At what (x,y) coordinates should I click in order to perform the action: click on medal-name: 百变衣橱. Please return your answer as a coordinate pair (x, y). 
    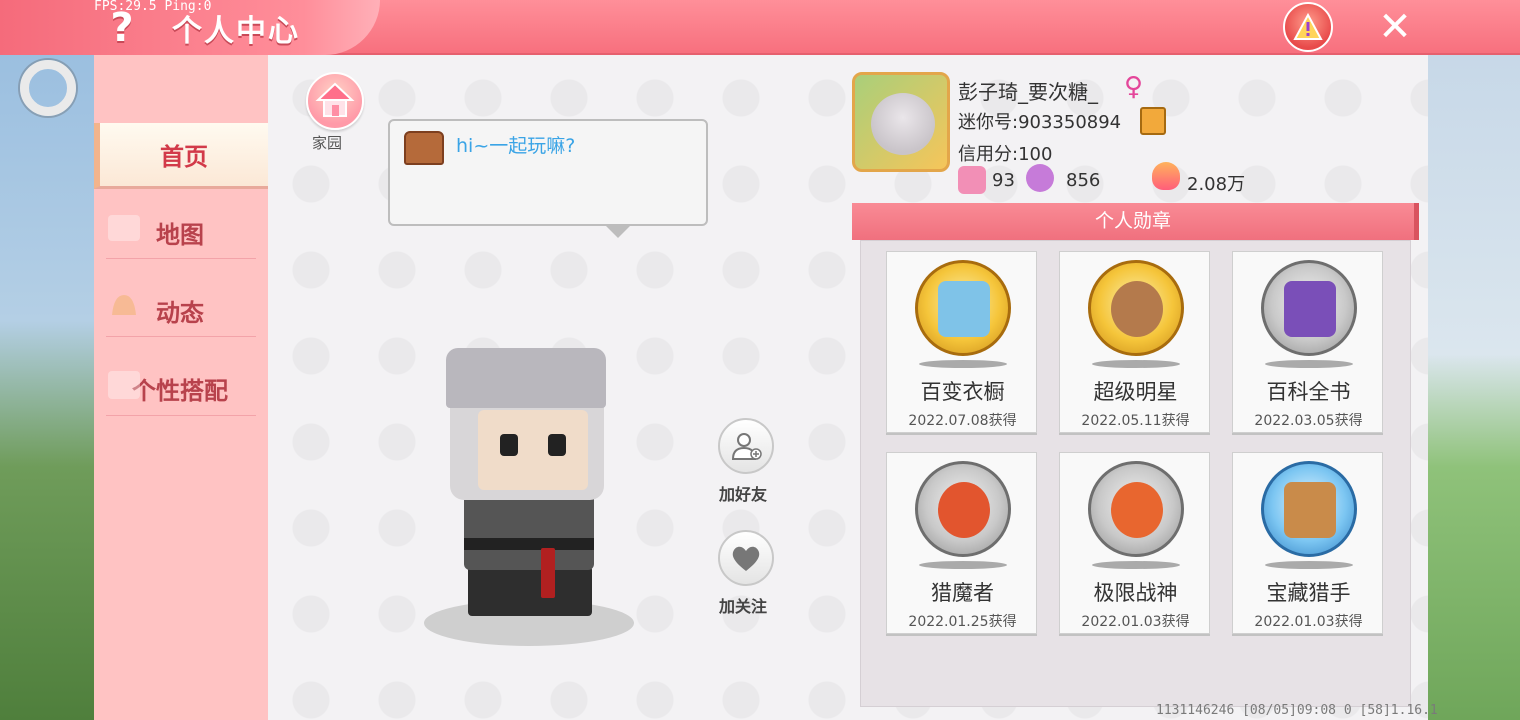
    Looking at the image, I should click on (962, 392).